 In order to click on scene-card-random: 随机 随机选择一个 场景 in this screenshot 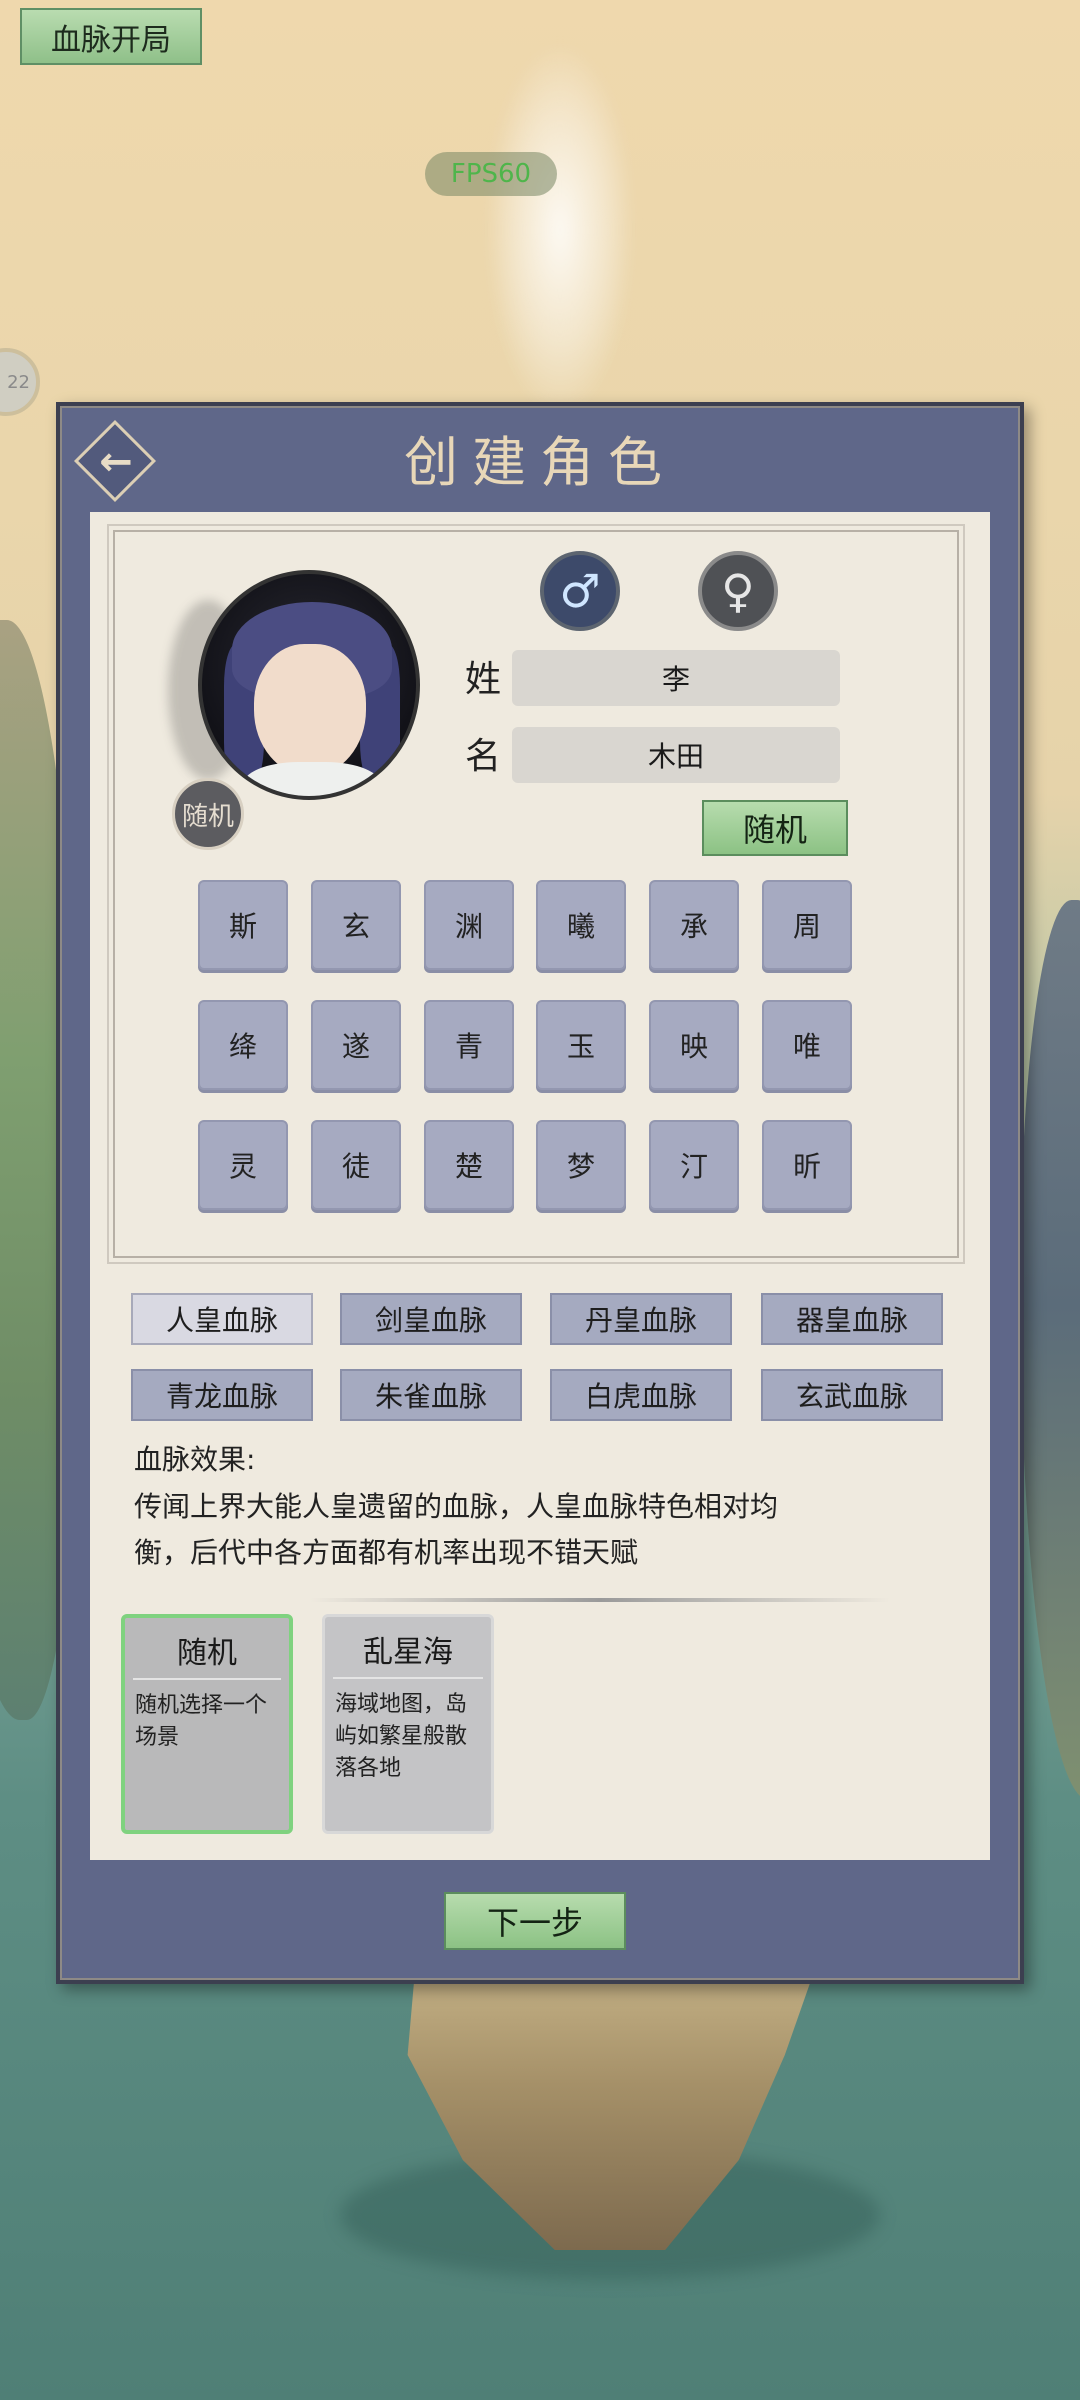, I will do `click(207, 1724)`.